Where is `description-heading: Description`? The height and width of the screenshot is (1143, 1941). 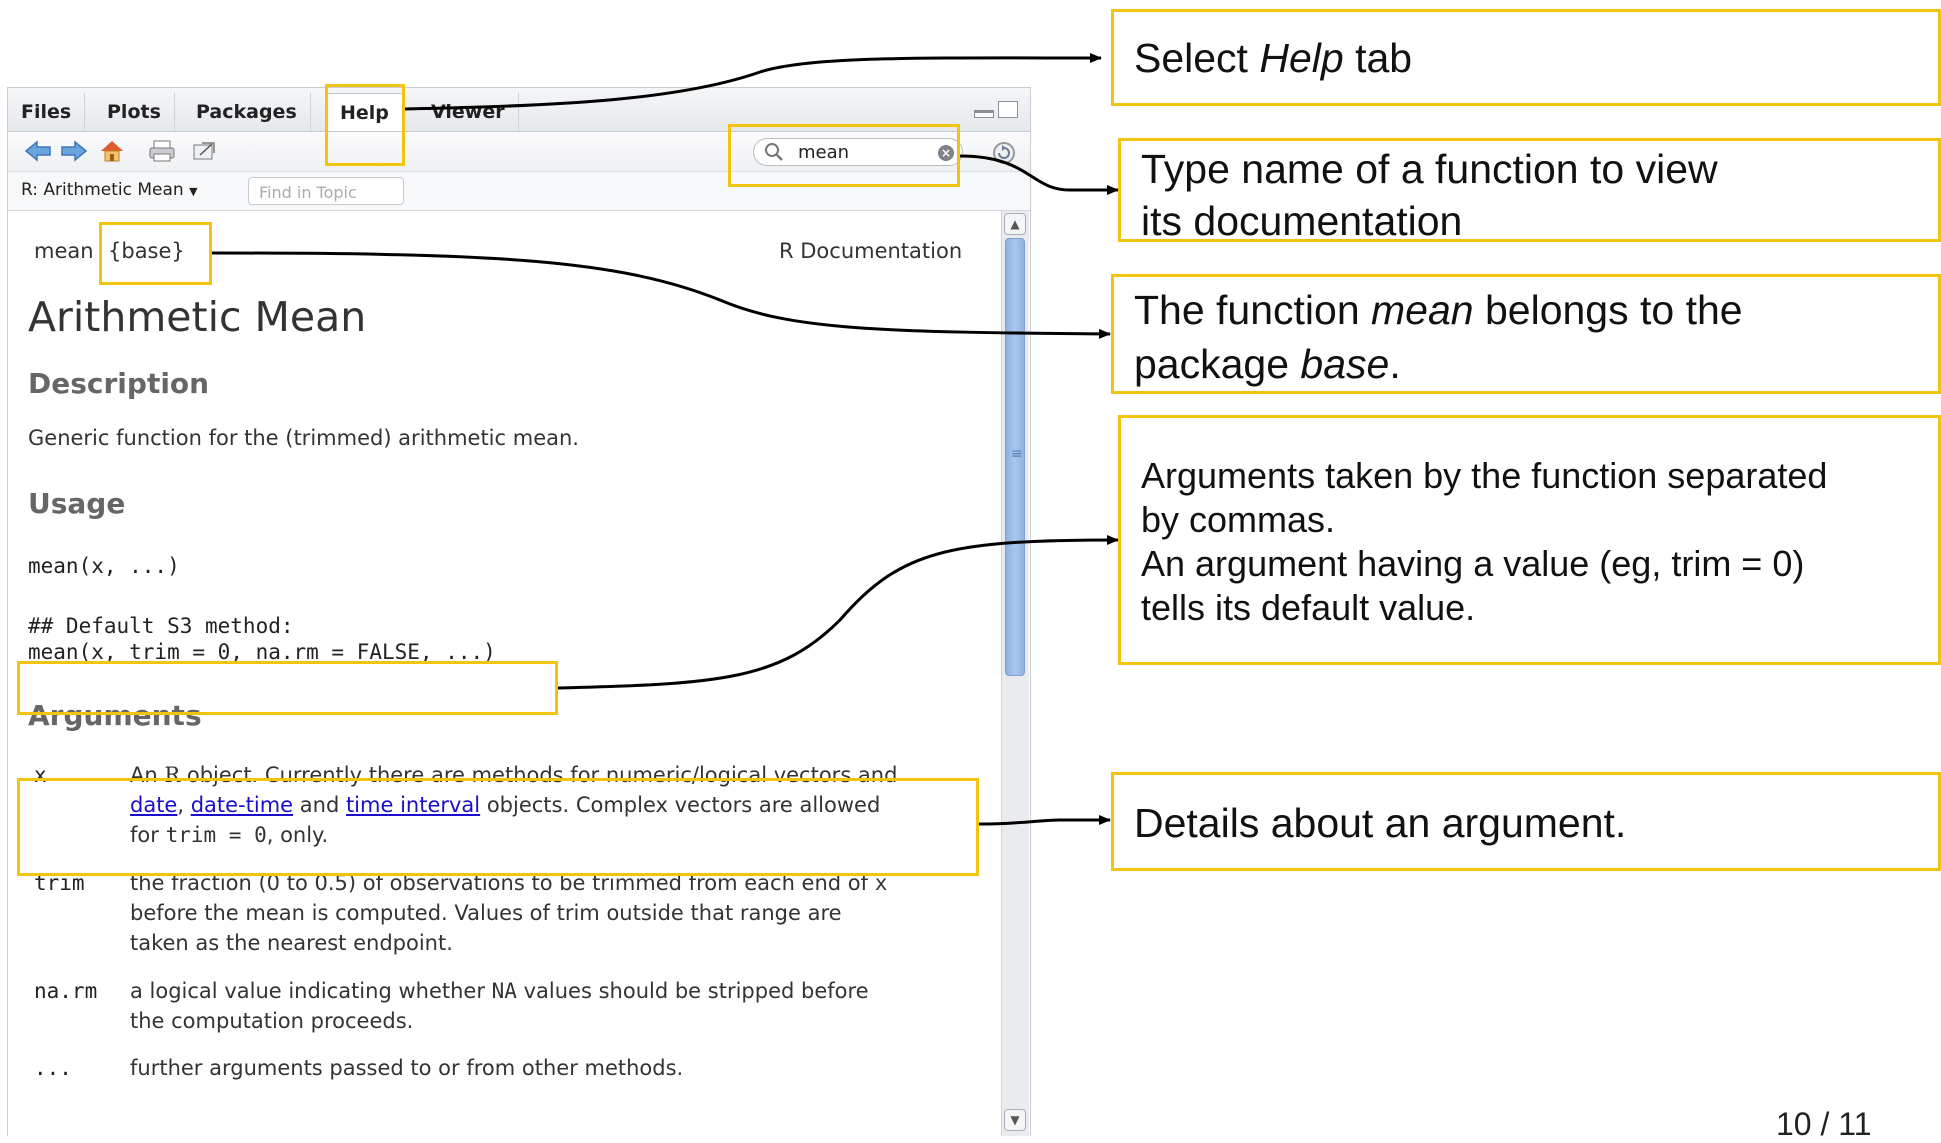
description-heading: Description is located at coordinates (119, 383).